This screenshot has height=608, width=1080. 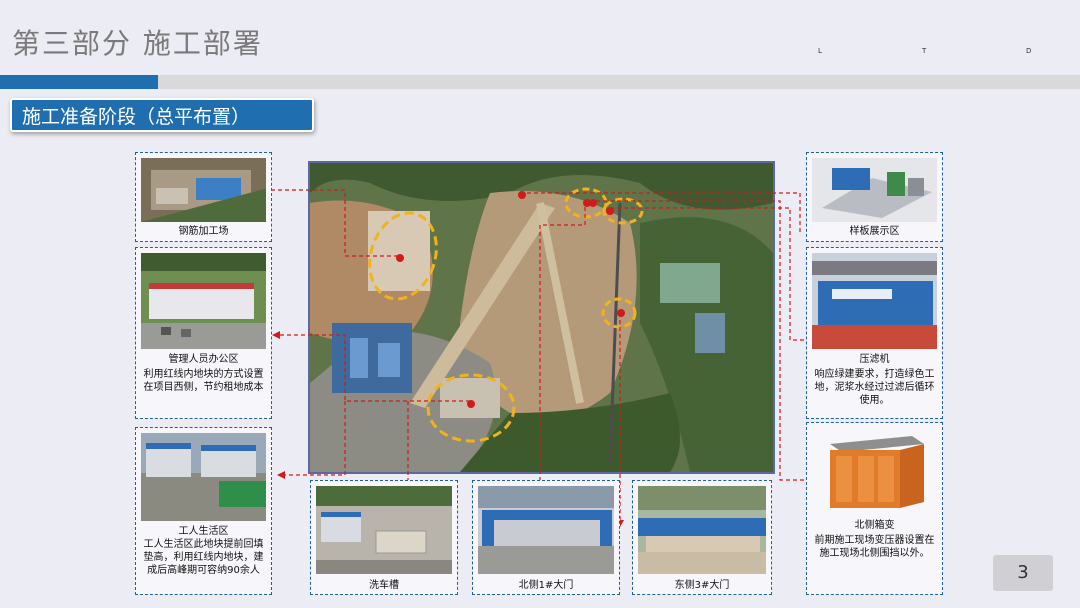 What do you see at coordinates (874, 471) in the screenshot?
I see `transformer-photo` at bounding box center [874, 471].